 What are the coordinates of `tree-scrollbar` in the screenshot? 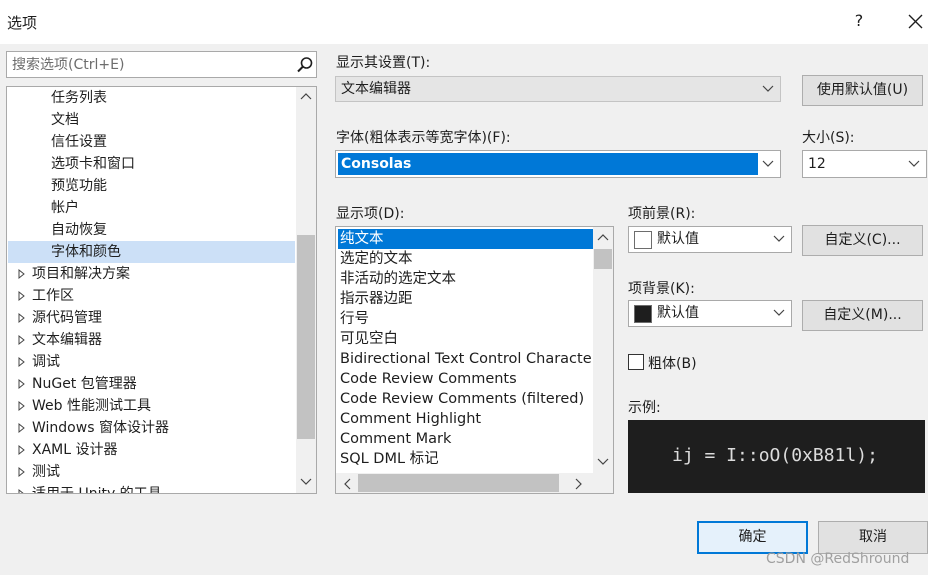 It's located at (306, 290).